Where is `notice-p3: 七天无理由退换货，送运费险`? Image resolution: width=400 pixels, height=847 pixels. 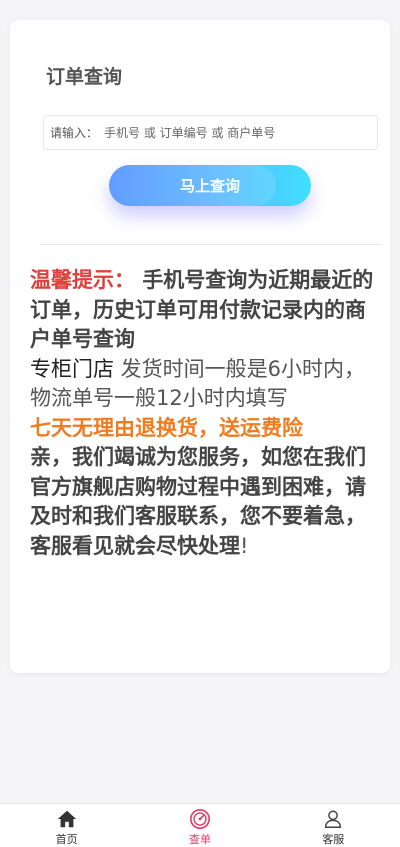 notice-p3: 七天无理由退换货，送运费险 is located at coordinates (166, 427).